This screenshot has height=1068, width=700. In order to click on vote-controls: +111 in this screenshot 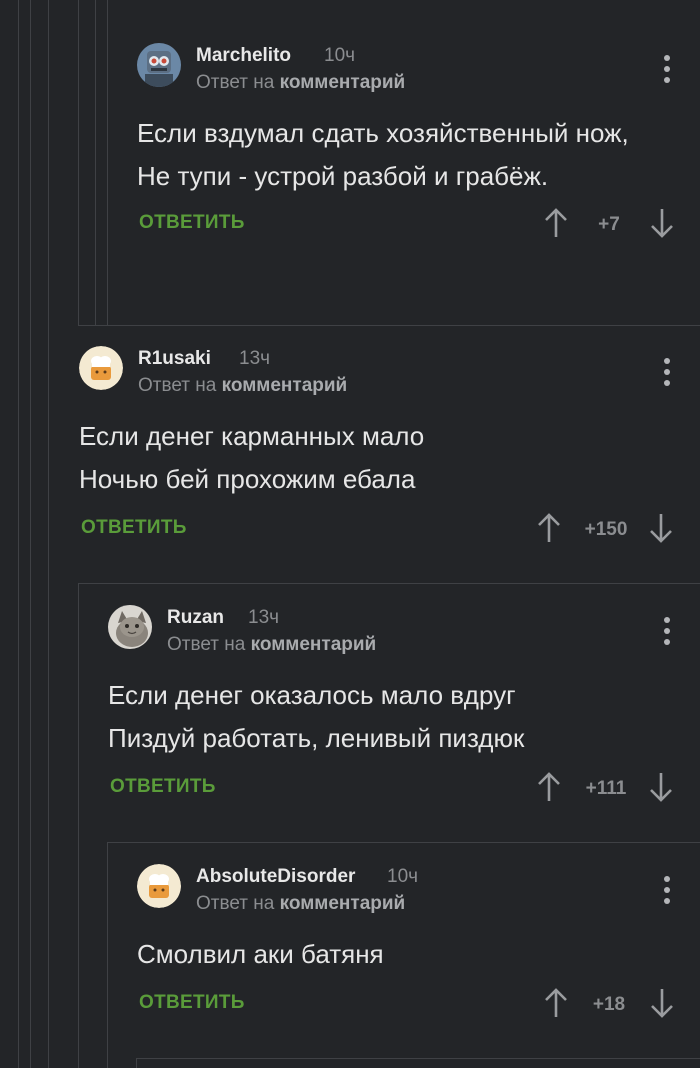, I will do `click(610, 788)`.